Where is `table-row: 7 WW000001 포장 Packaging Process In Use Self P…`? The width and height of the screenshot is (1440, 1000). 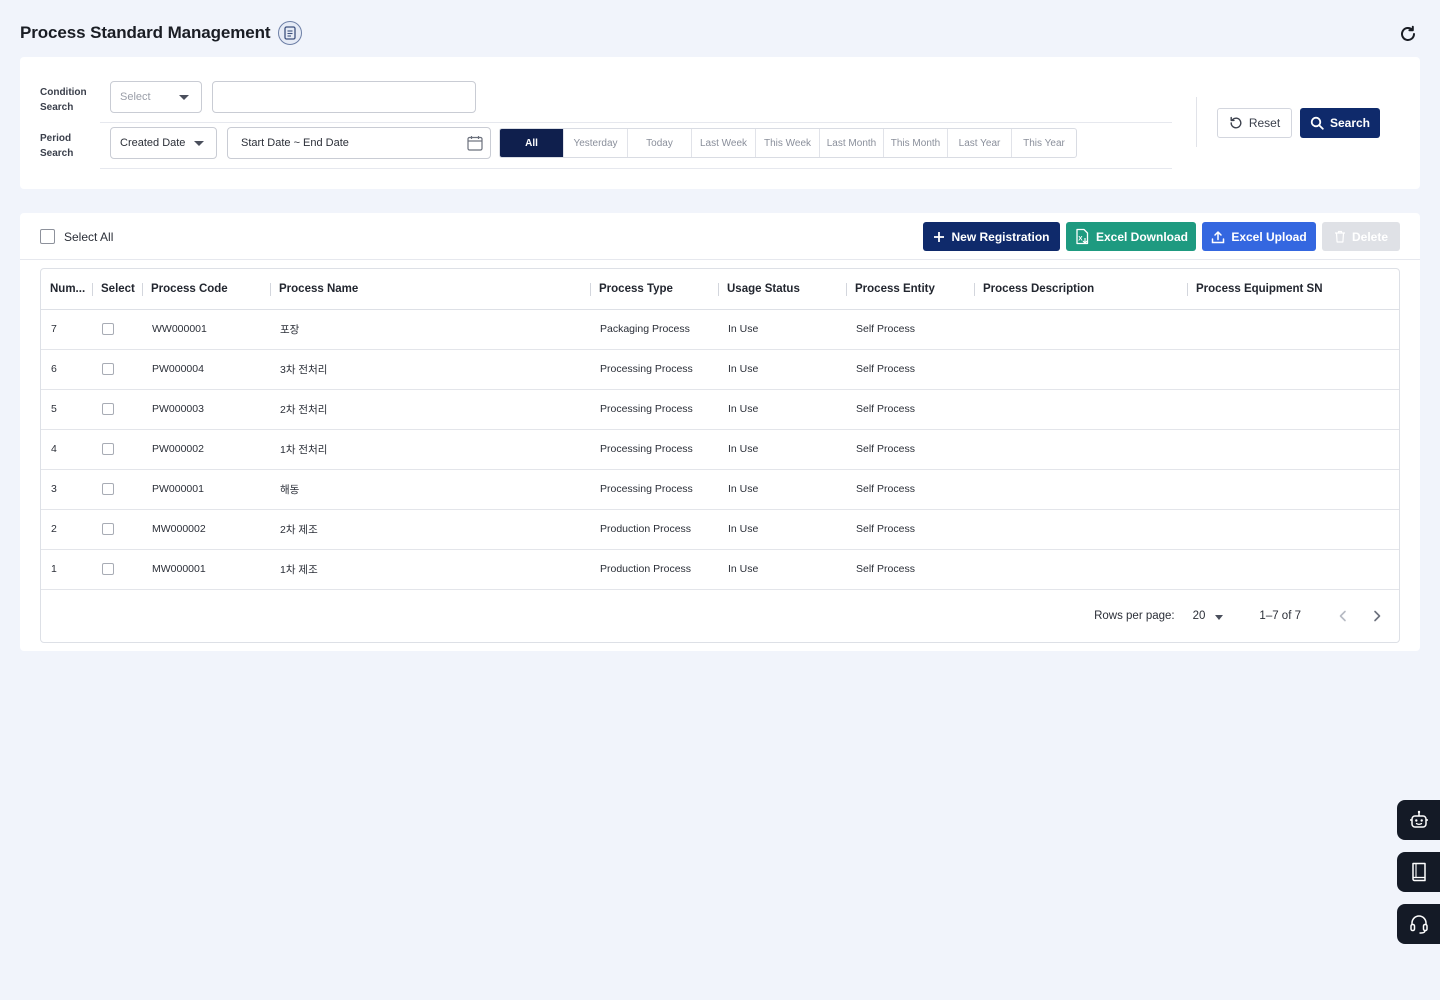
table-row: 7 WW000001 포장 Packaging Process In Use Self P… is located at coordinates (720, 329).